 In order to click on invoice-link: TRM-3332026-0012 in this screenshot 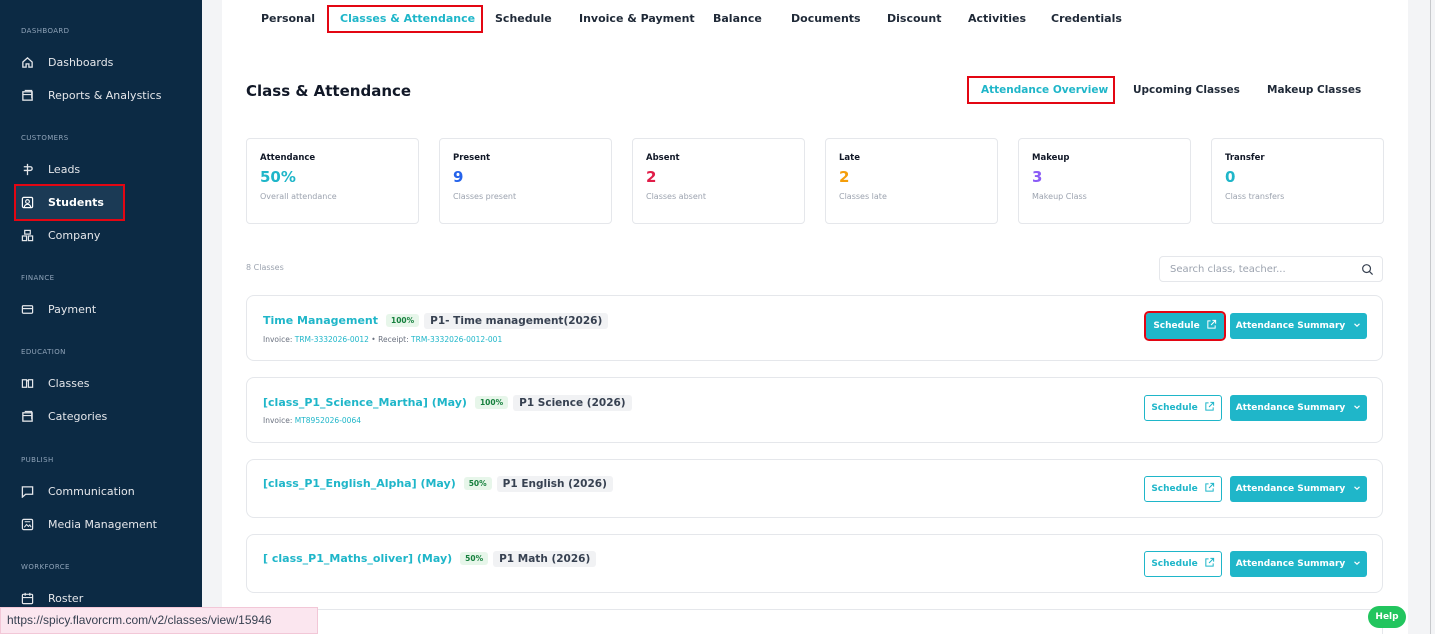, I will do `click(332, 339)`.